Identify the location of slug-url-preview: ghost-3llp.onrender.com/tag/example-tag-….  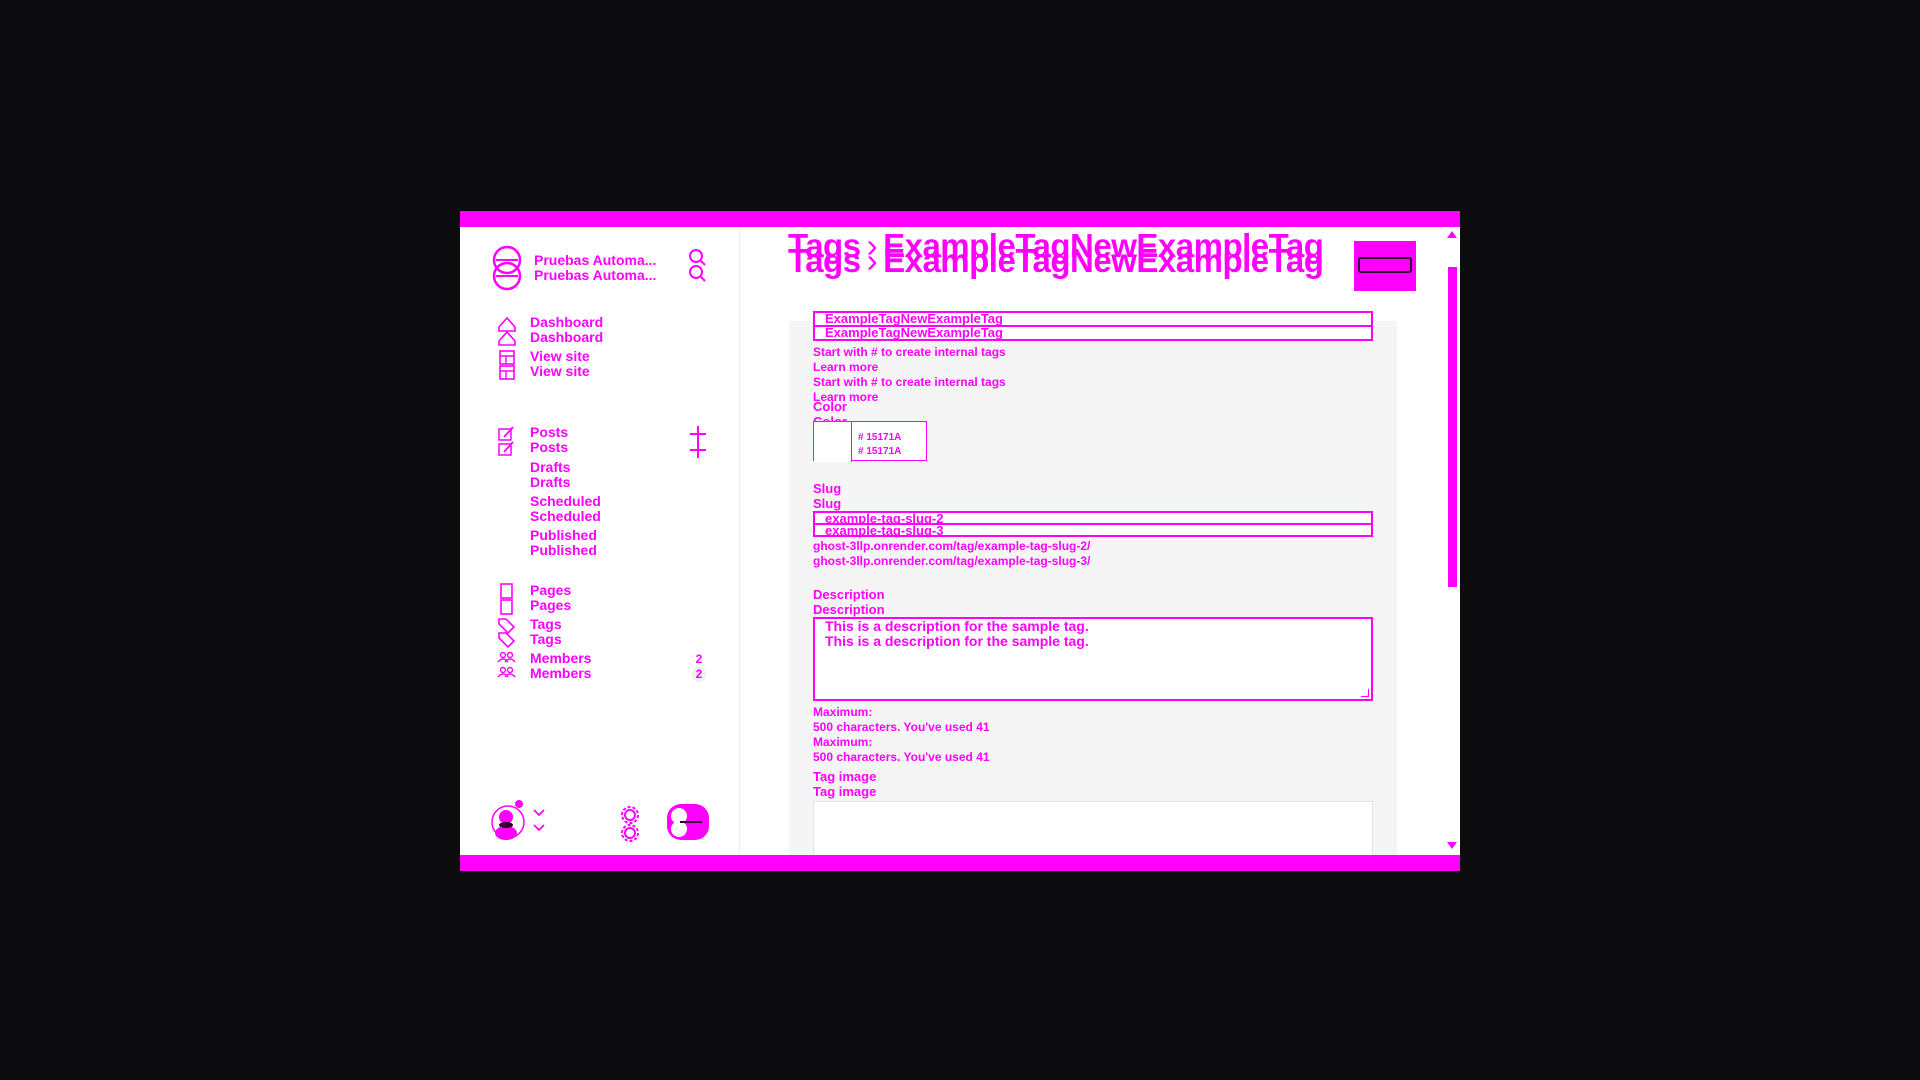
(952, 553).